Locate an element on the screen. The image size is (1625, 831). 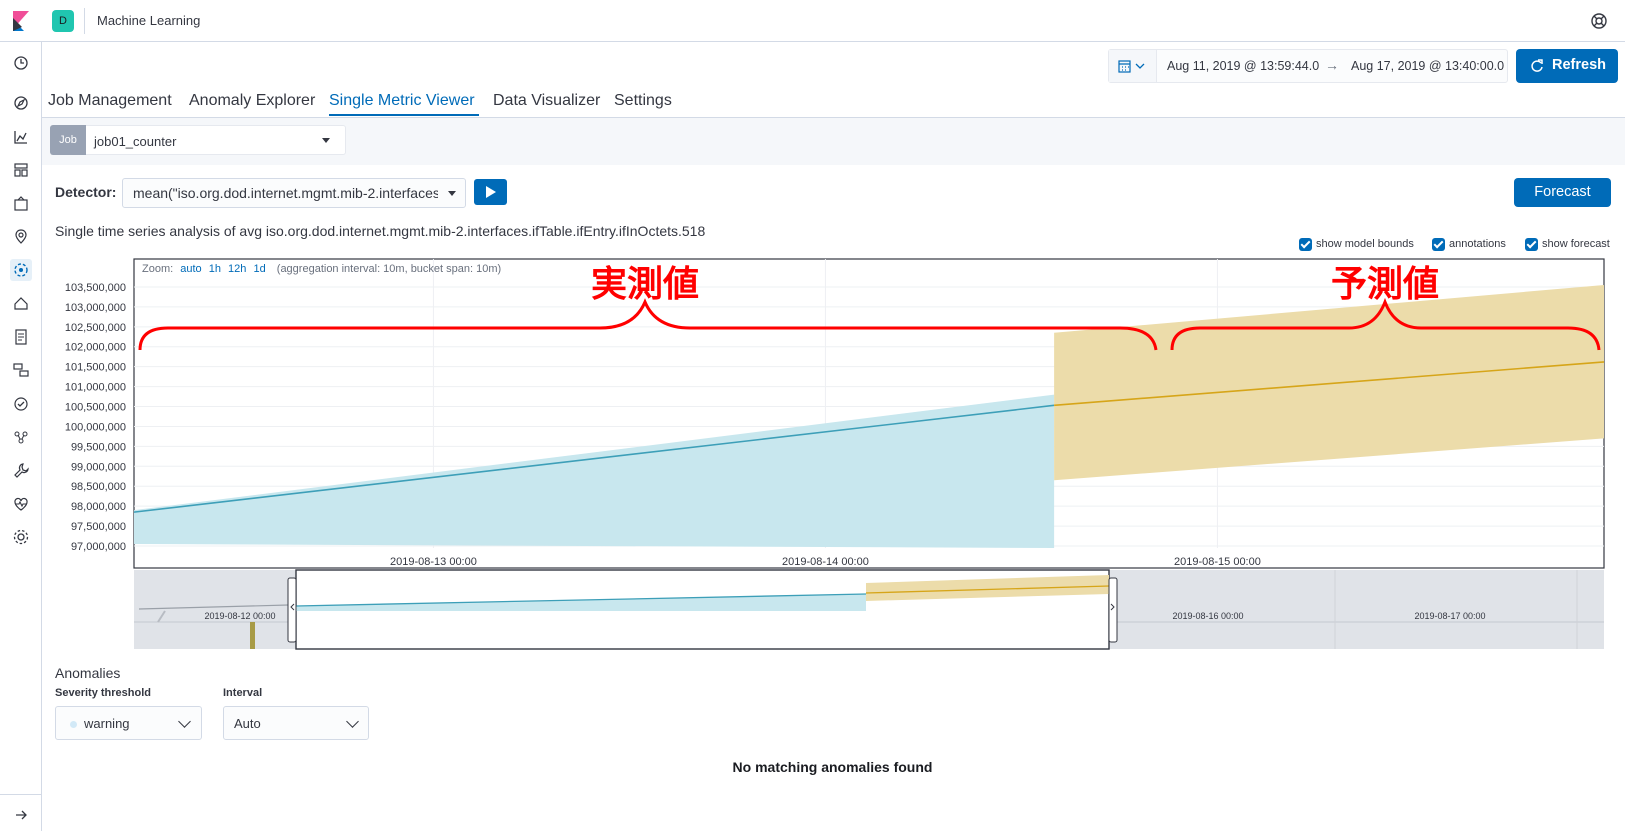
zoom-option-12h: 12h is located at coordinates (237, 269).